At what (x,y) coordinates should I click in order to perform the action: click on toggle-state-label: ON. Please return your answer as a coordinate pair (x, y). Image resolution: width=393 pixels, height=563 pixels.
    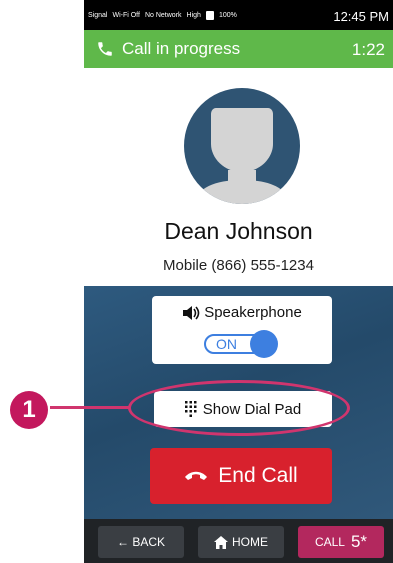
    Looking at the image, I should click on (226, 344).